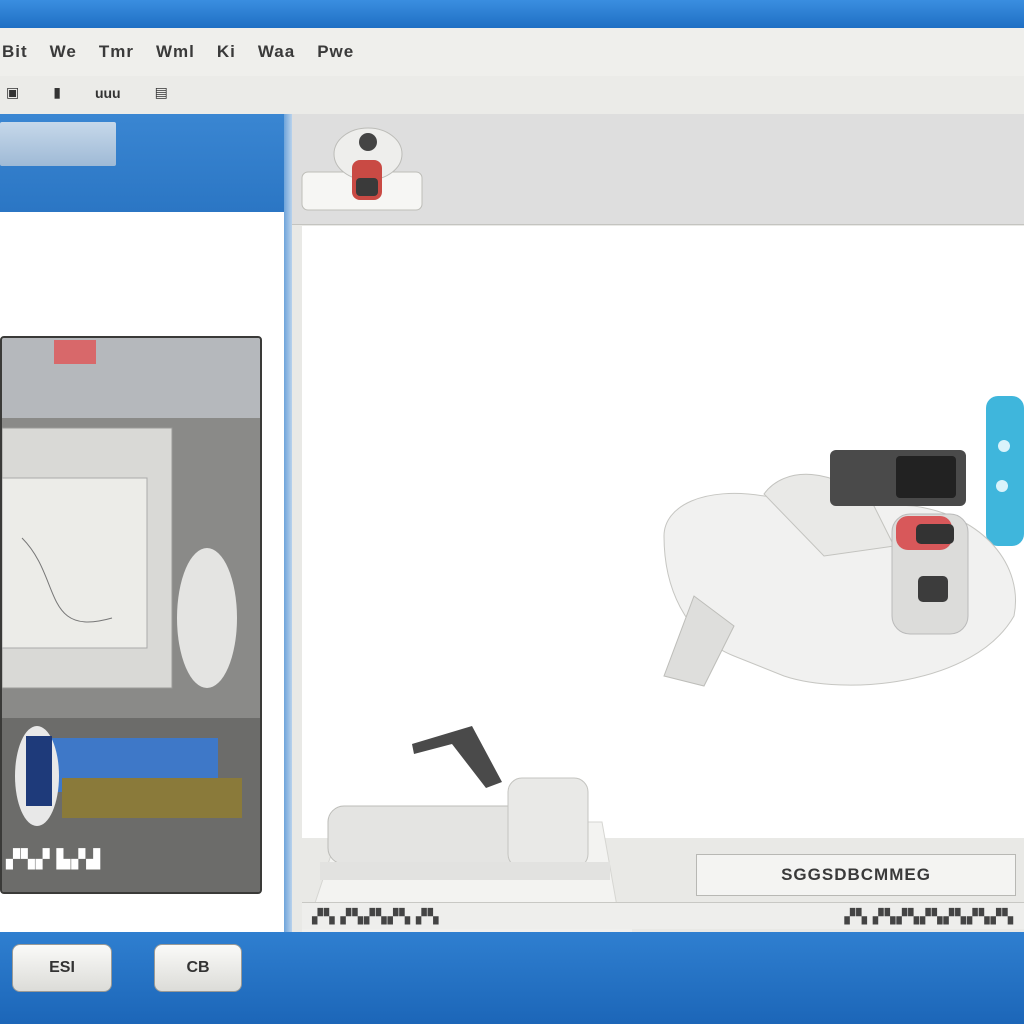  I want to click on action-button-2: CB, so click(198, 968).